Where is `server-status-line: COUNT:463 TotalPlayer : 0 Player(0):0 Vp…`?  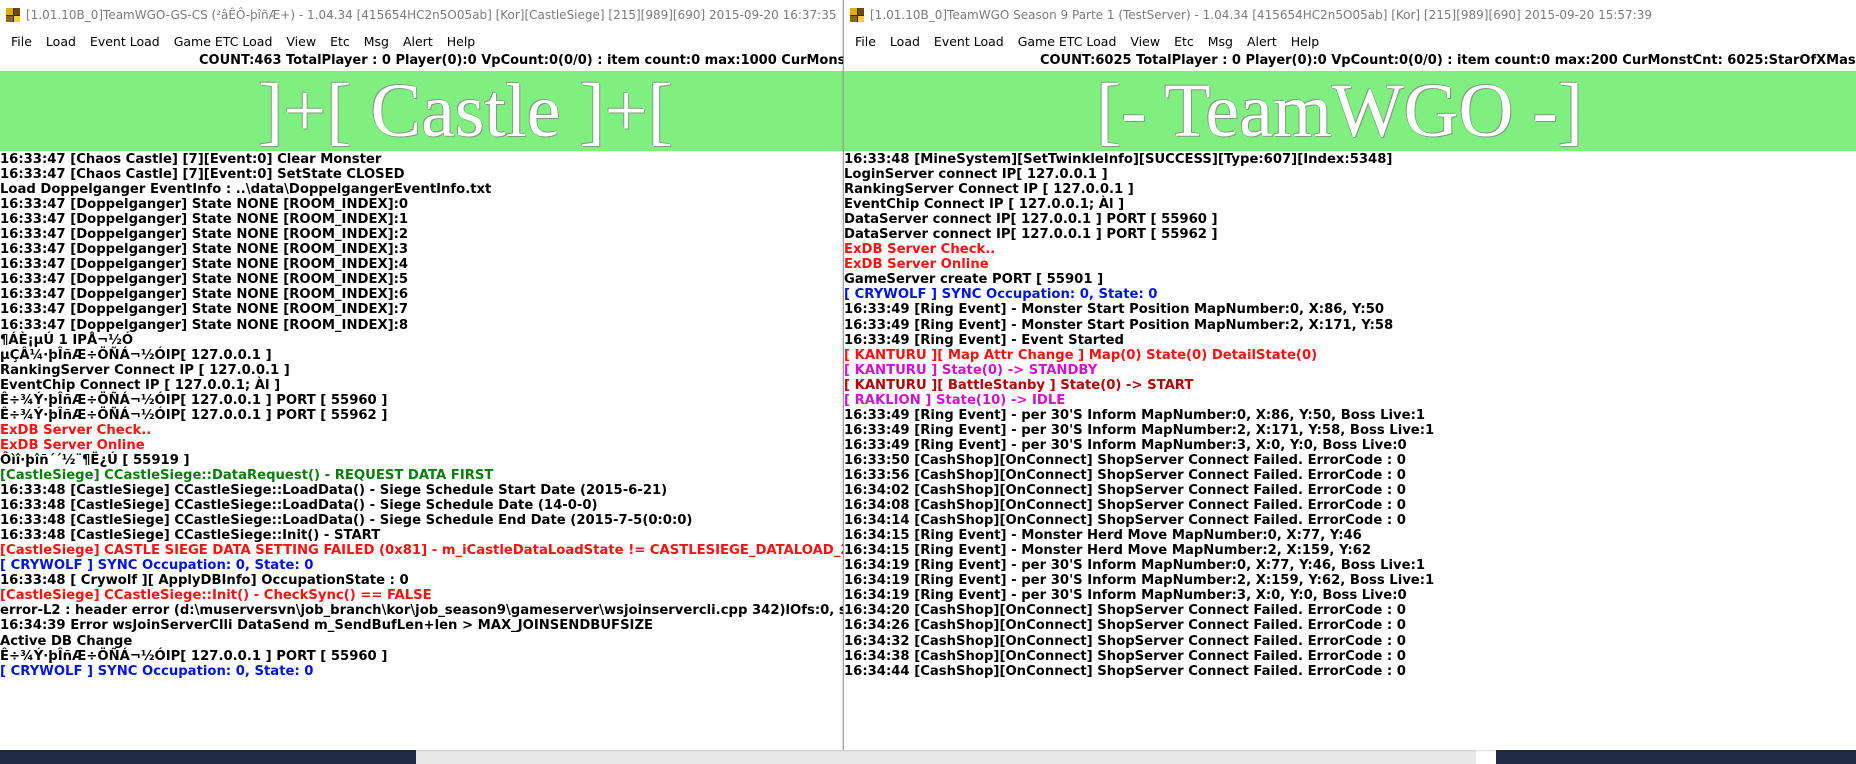
server-status-line: COUNT:463 TotalPlayer : 0 Player(0):0 Vp… is located at coordinates (521, 60).